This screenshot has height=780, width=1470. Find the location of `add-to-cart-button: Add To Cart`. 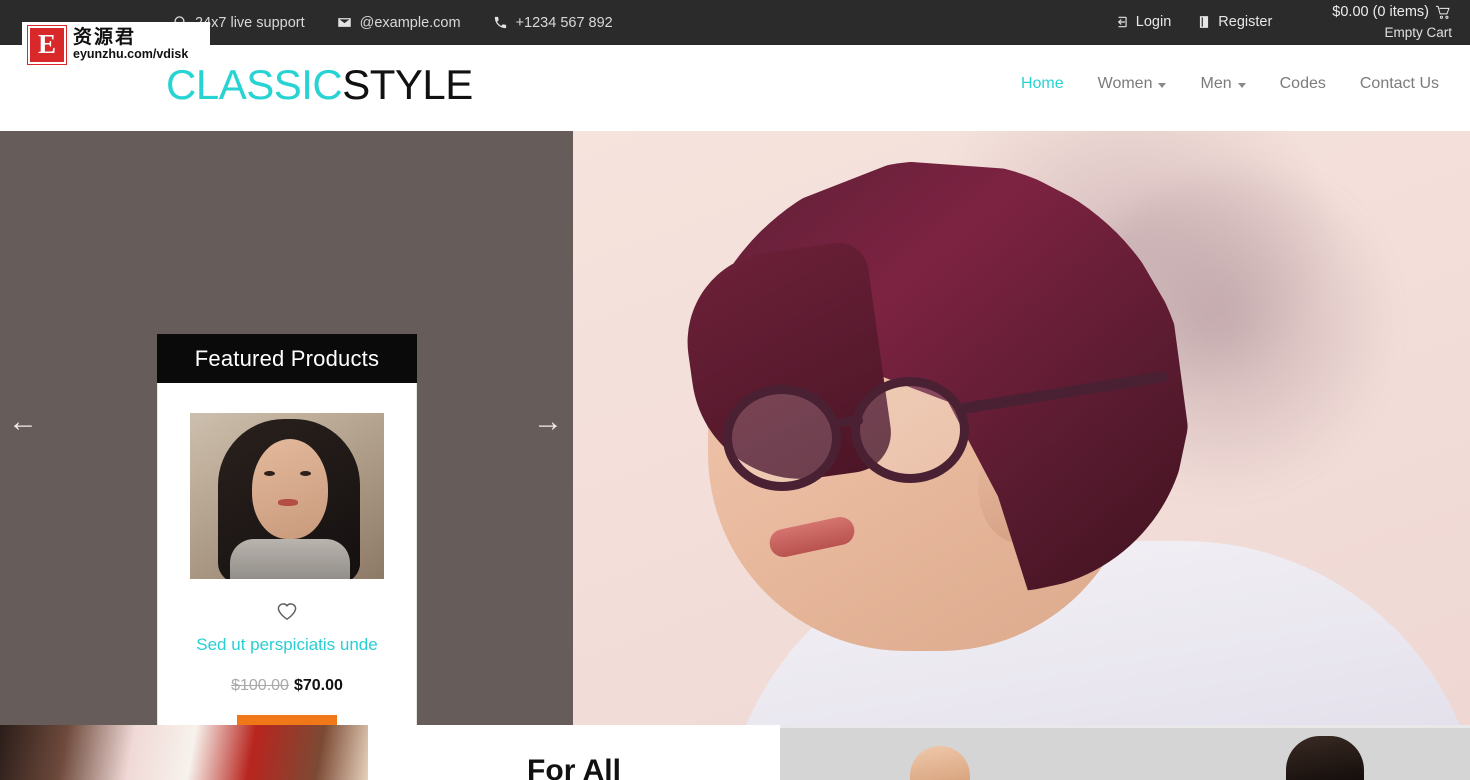

add-to-cart-button: Add To Cart is located at coordinates (287, 720).